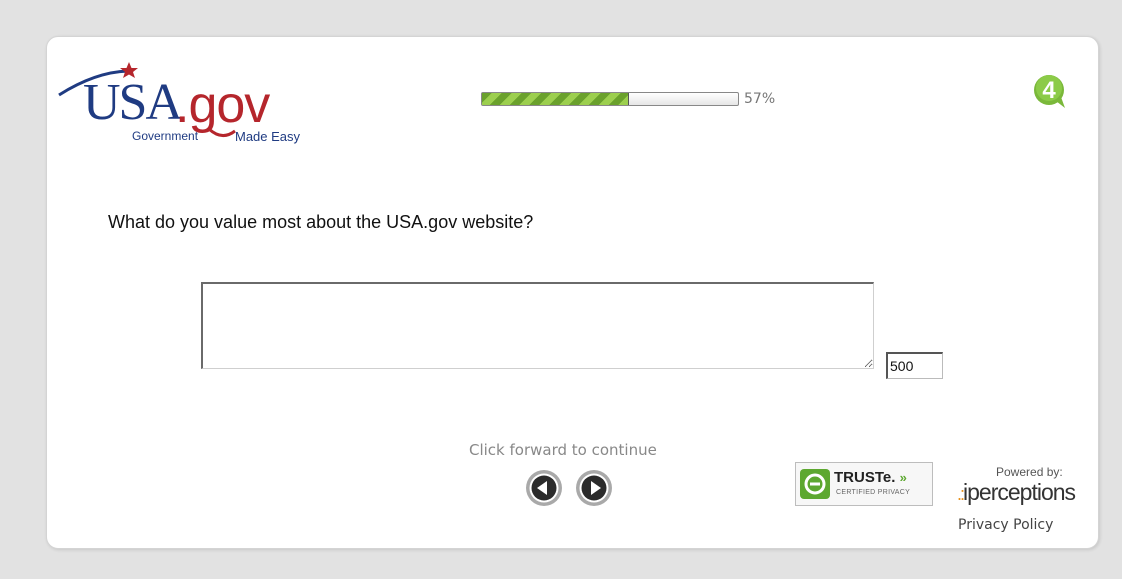 The image size is (1122, 579). I want to click on logo-tagline-made-easy: Made Easy, so click(268, 136).